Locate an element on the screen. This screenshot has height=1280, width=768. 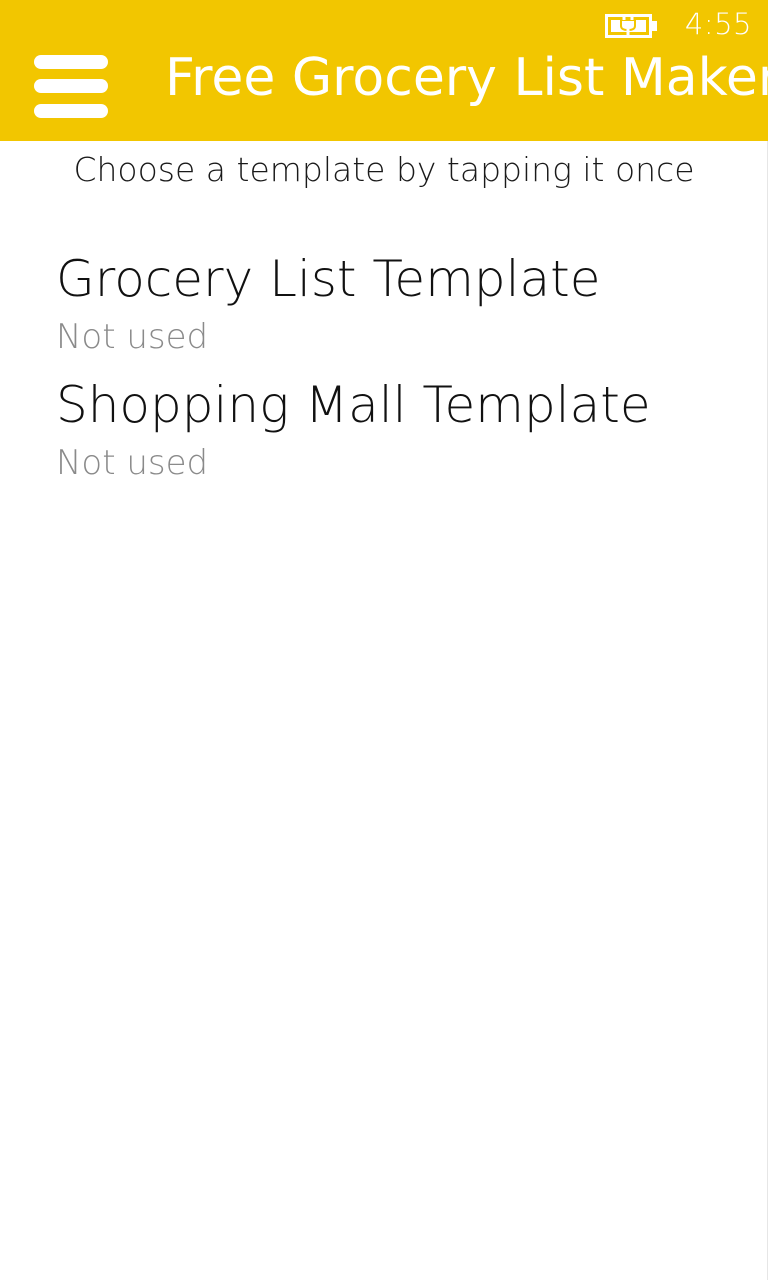
menu-bar-bottom is located at coordinates (71, 111).